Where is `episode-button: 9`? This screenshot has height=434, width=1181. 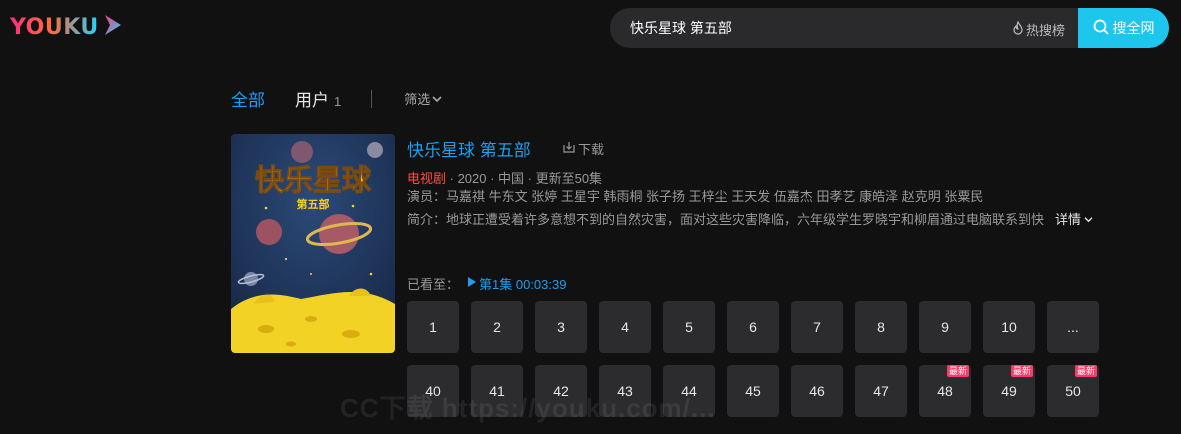 episode-button: 9 is located at coordinates (945, 327).